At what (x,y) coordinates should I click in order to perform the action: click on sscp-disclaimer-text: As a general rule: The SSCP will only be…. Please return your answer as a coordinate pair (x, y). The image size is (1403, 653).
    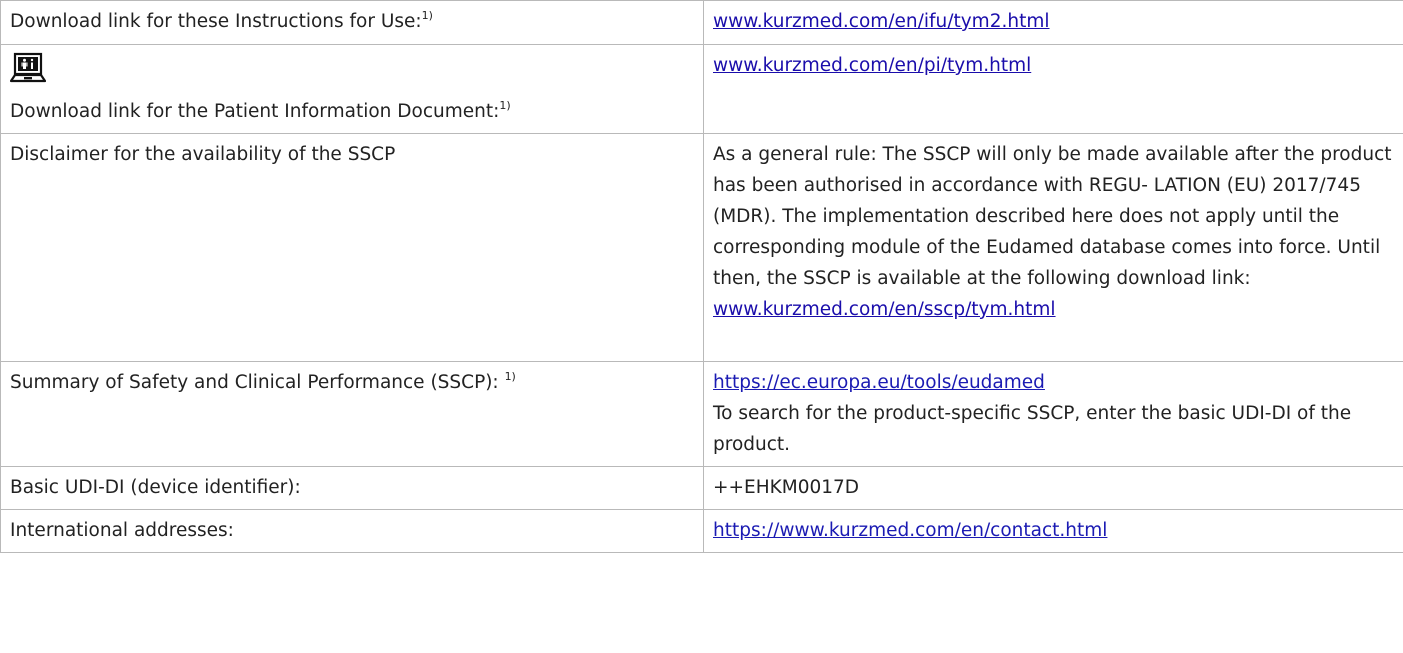
    Looking at the image, I should click on (1052, 216).